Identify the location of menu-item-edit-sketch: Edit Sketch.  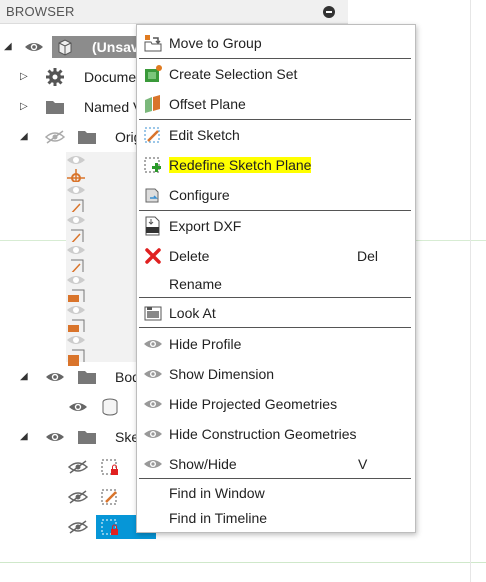
(276, 135).